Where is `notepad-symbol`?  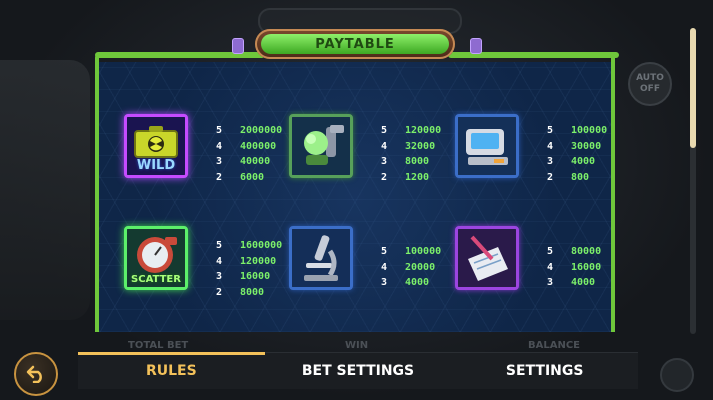 notepad-symbol is located at coordinates (487, 258).